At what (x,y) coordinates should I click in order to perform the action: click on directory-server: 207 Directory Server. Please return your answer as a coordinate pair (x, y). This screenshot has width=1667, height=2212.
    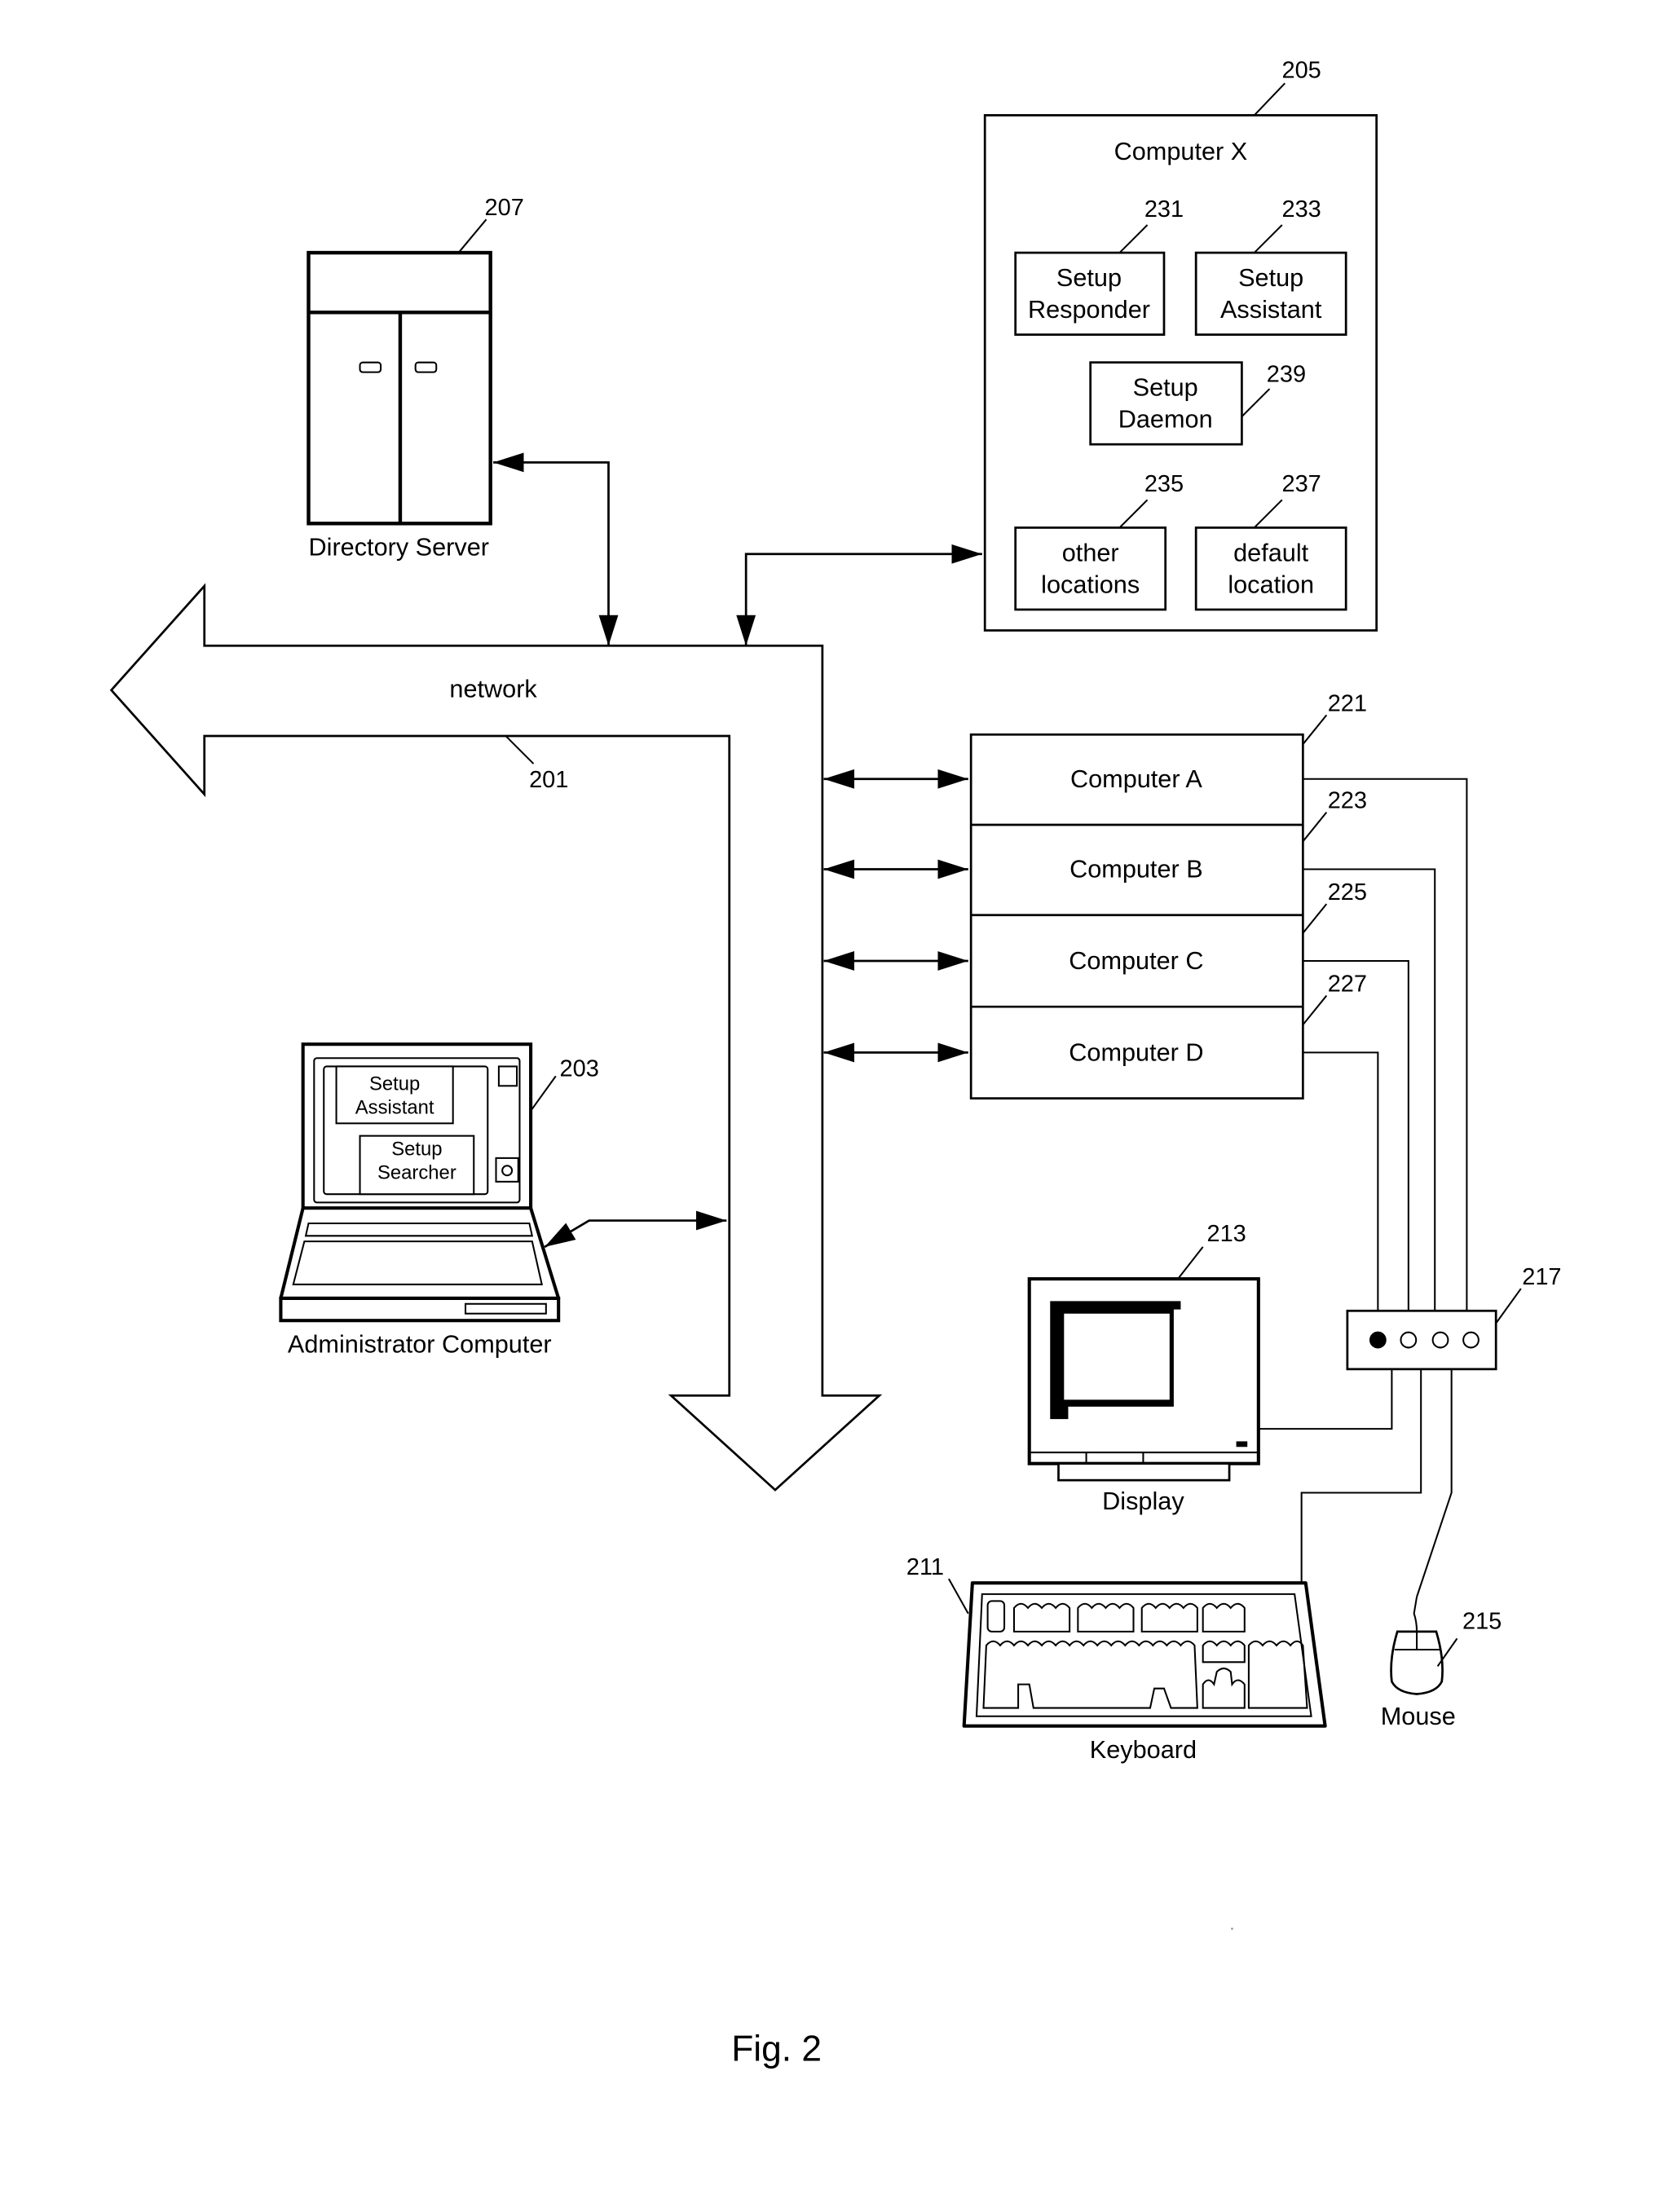
    Looking at the image, I should click on (415, 378).